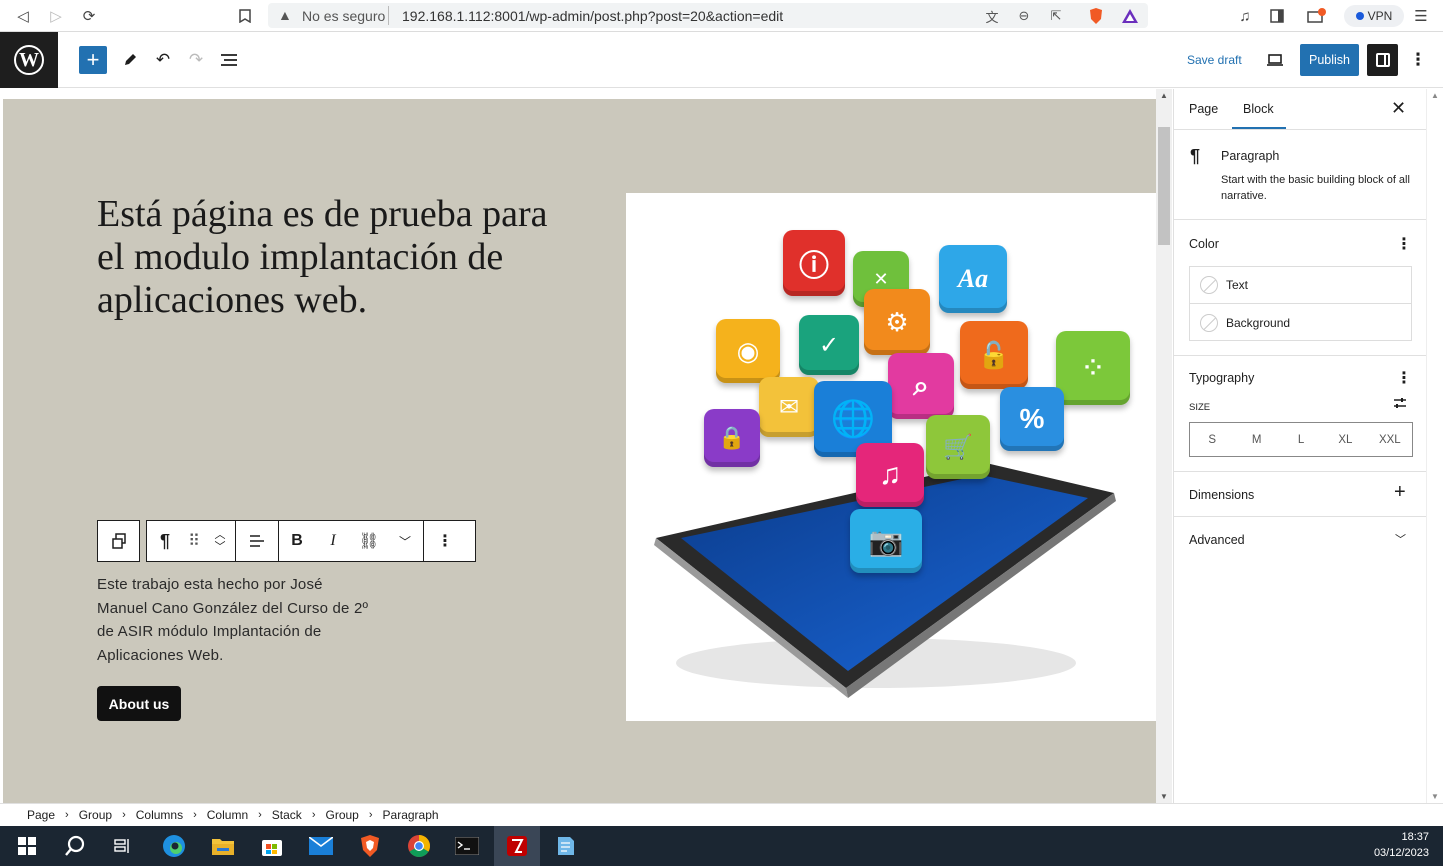 The width and height of the screenshot is (1443, 866). I want to click on reload-icon: ⟳, so click(89, 16).